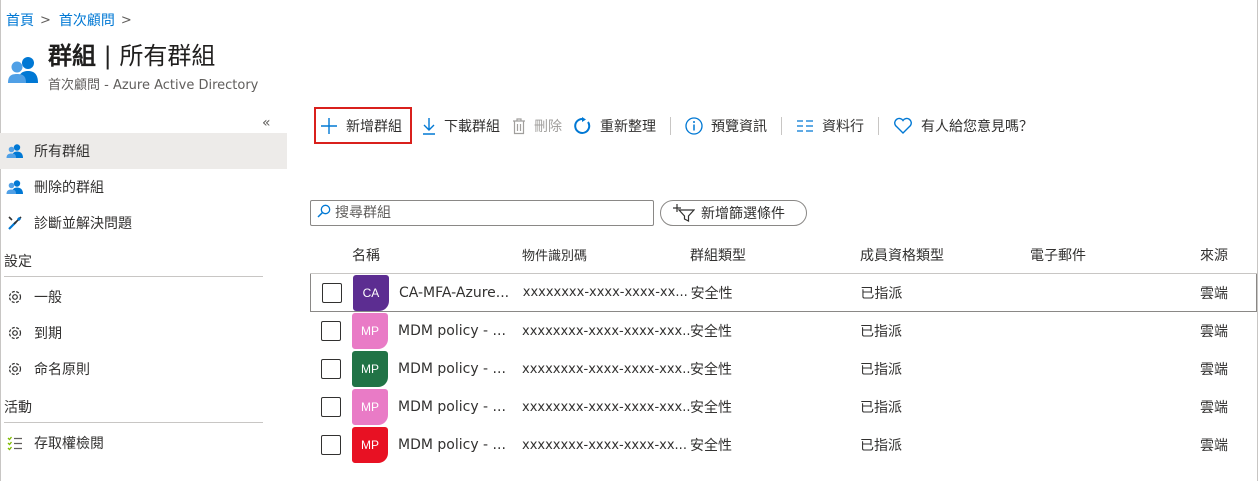 This screenshot has width=1260, height=481. Describe the element at coordinates (370, 292) in the screenshot. I see `group-avatar: CA` at that location.